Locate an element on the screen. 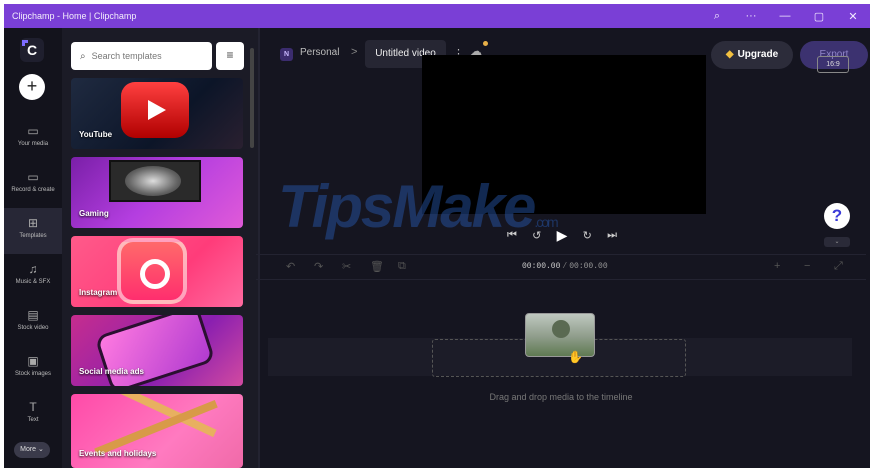  rail-item-stock-video: ▤ Stock video is located at coordinates (33, 323).